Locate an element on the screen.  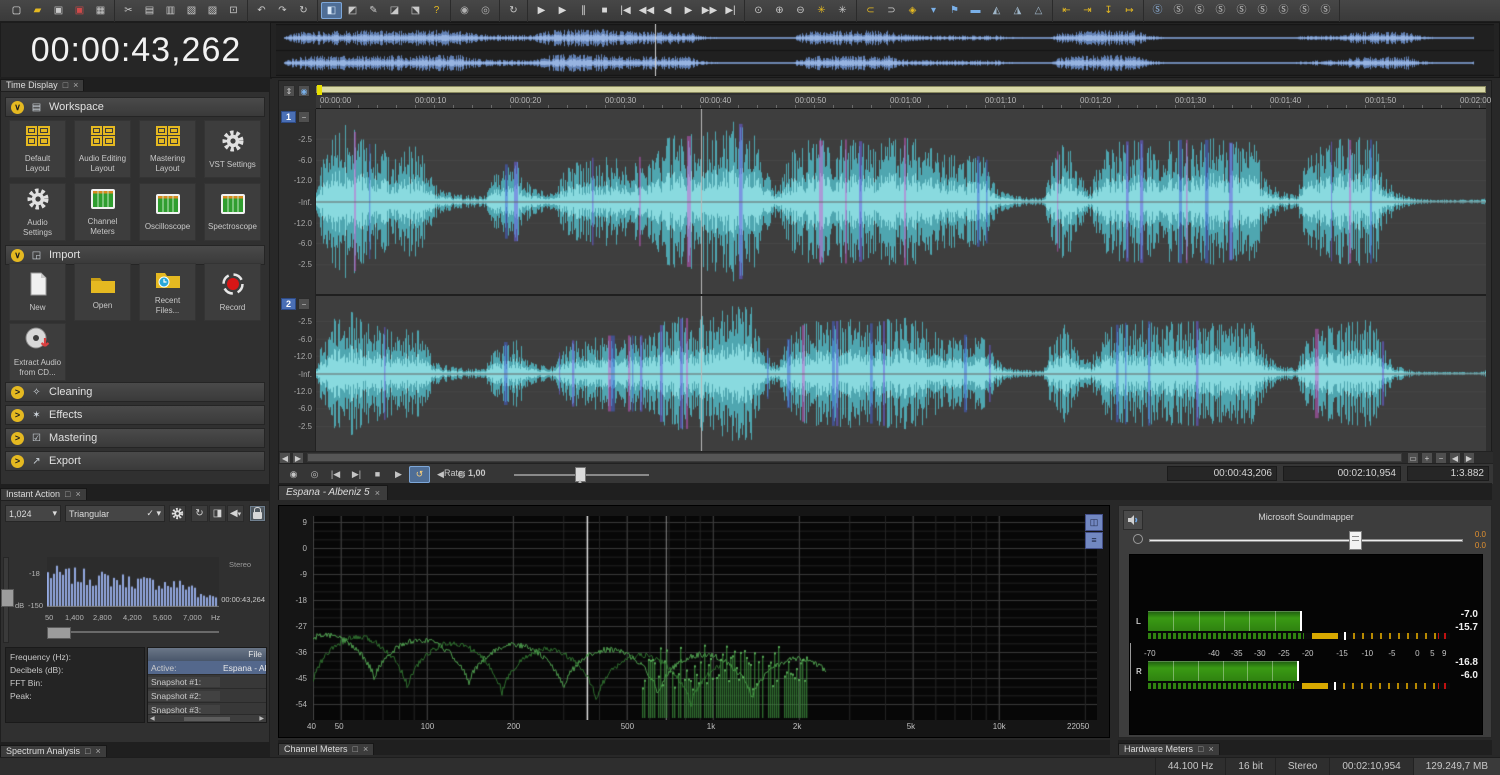
script-button-9: Ⓢ is located at coordinates (1325, 10).